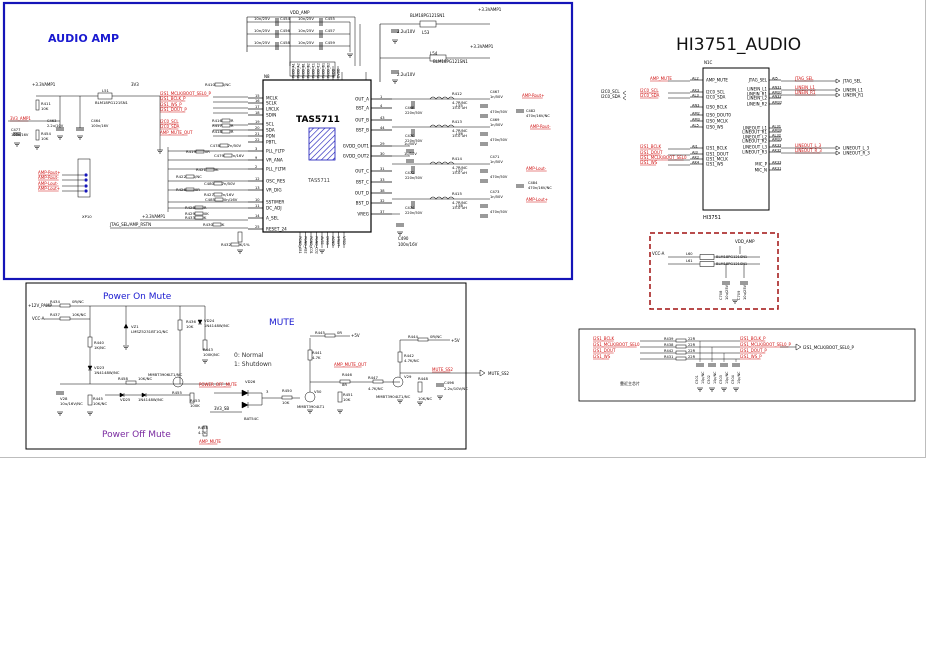 The image size is (950, 672). I want to click on pin-number: 32, so click(382, 201).